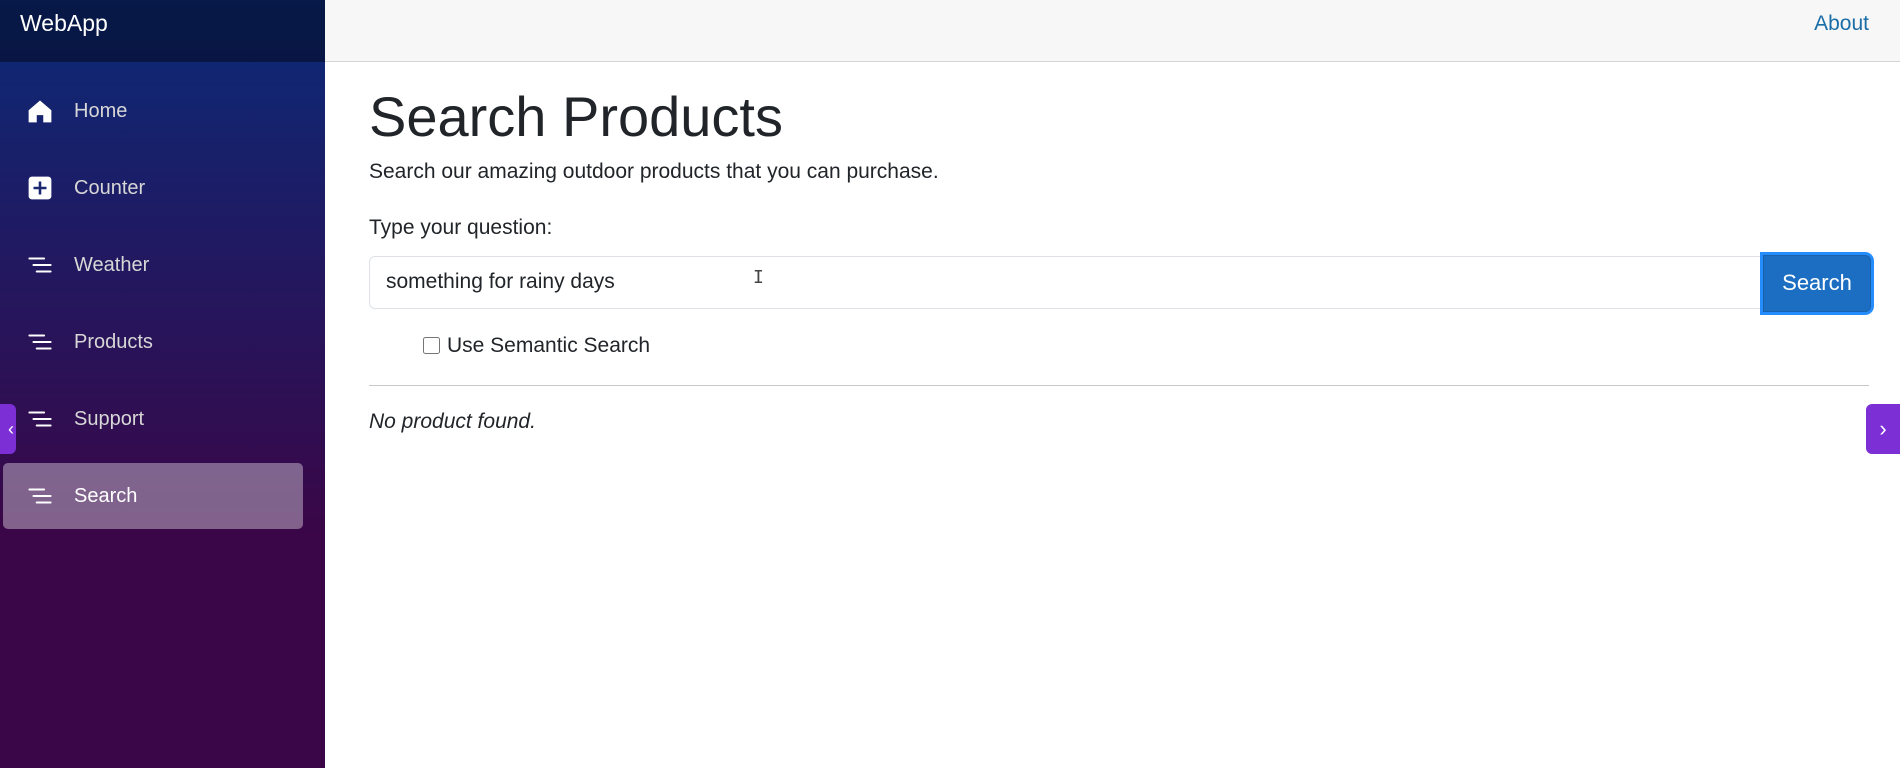 This screenshot has width=1900, height=768. What do you see at coordinates (153, 111) in the screenshot?
I see `sidebar-item-home: Home` at bounding box center [153, 111].